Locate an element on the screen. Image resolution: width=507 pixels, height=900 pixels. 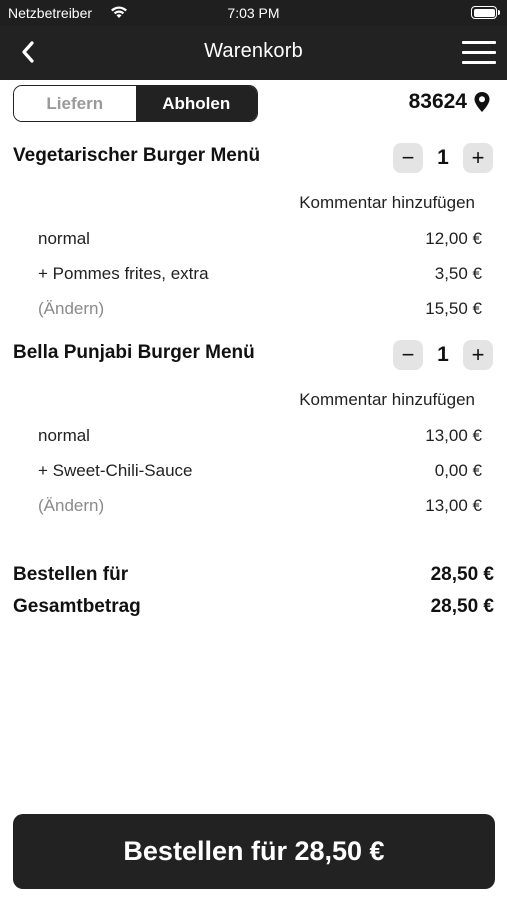
line-price: 0,00 € is located at coordinates (458, 470).